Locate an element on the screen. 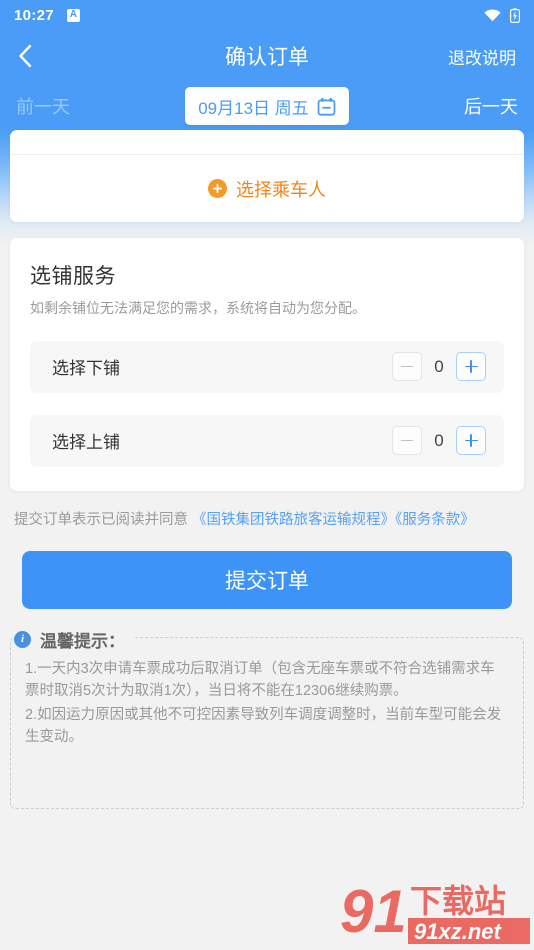  status-bar-app-badge-icon: A is located at coordinates (73, 15).